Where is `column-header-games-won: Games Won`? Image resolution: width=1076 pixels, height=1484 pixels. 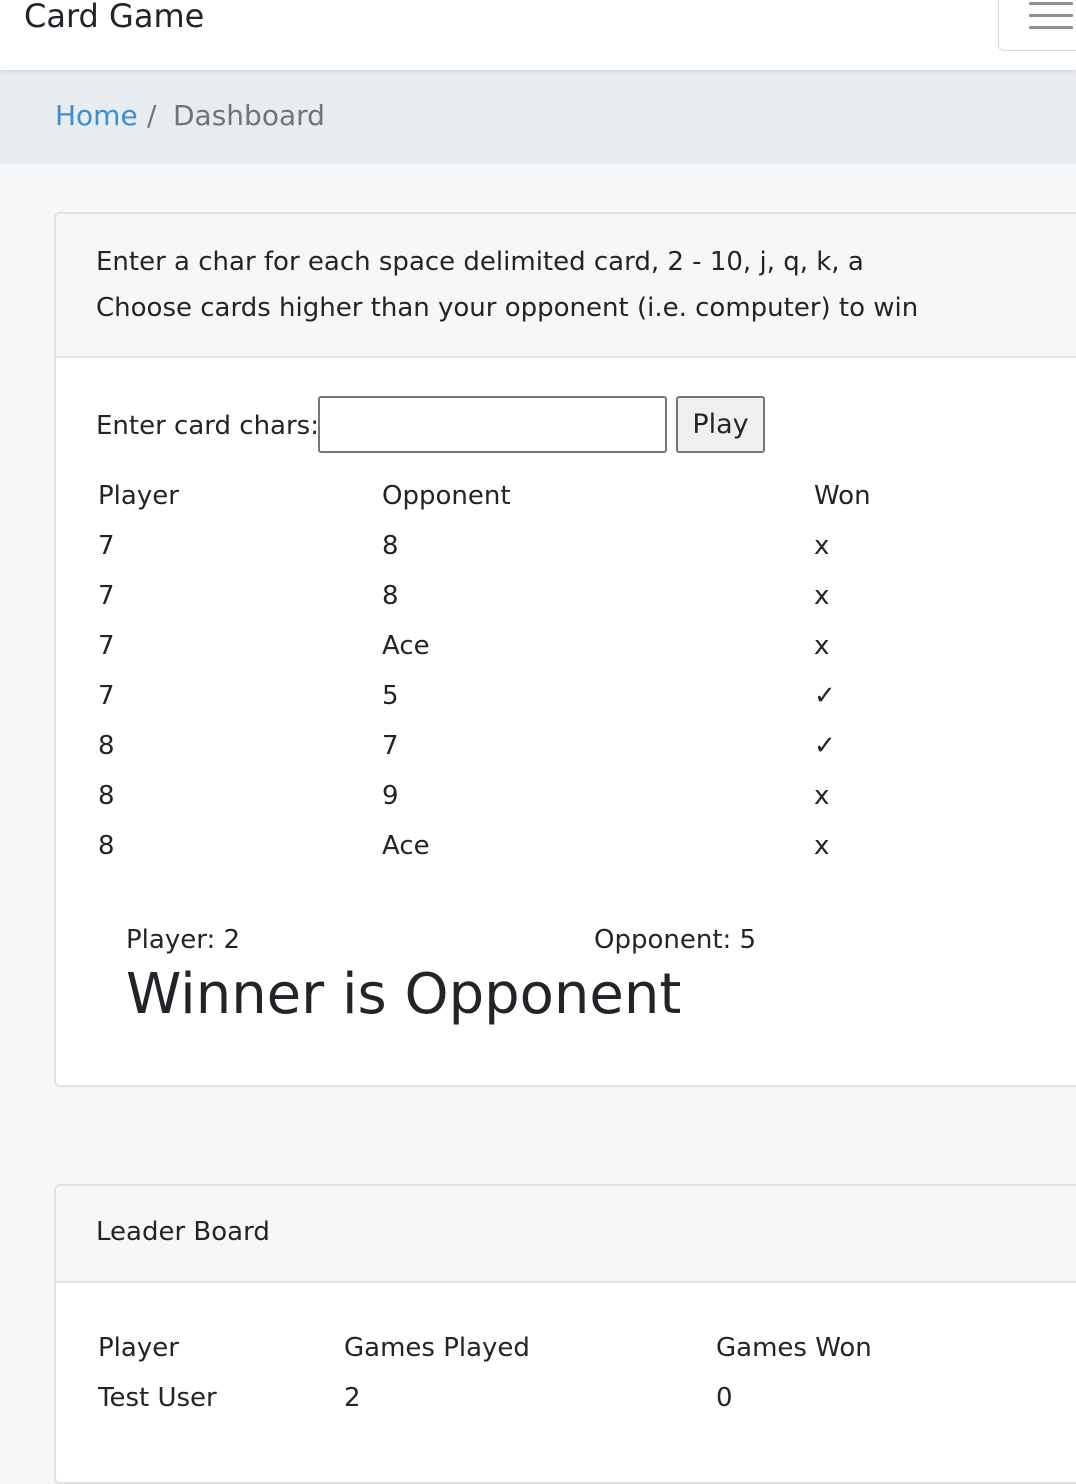
column-header-games-won: Games Won is located at coordinates (794, 1348).